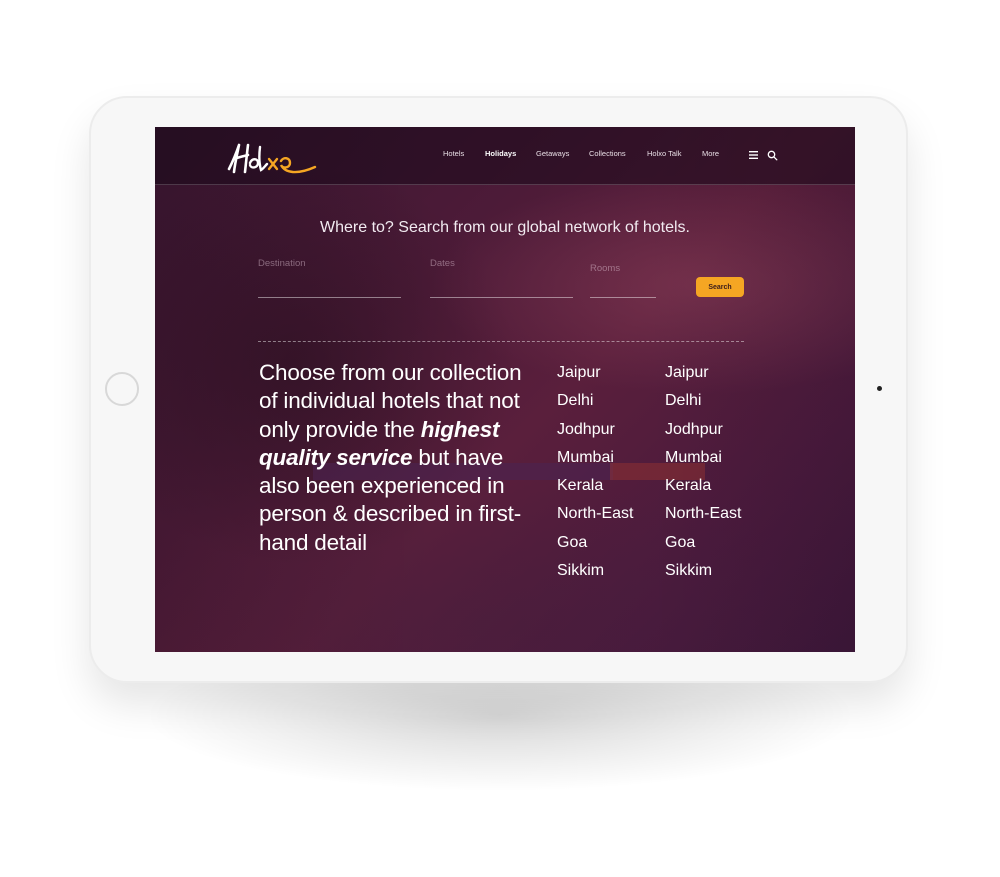 This screenshot has height=877, width=1000. I want to click on section-divider, so click(501, 341).